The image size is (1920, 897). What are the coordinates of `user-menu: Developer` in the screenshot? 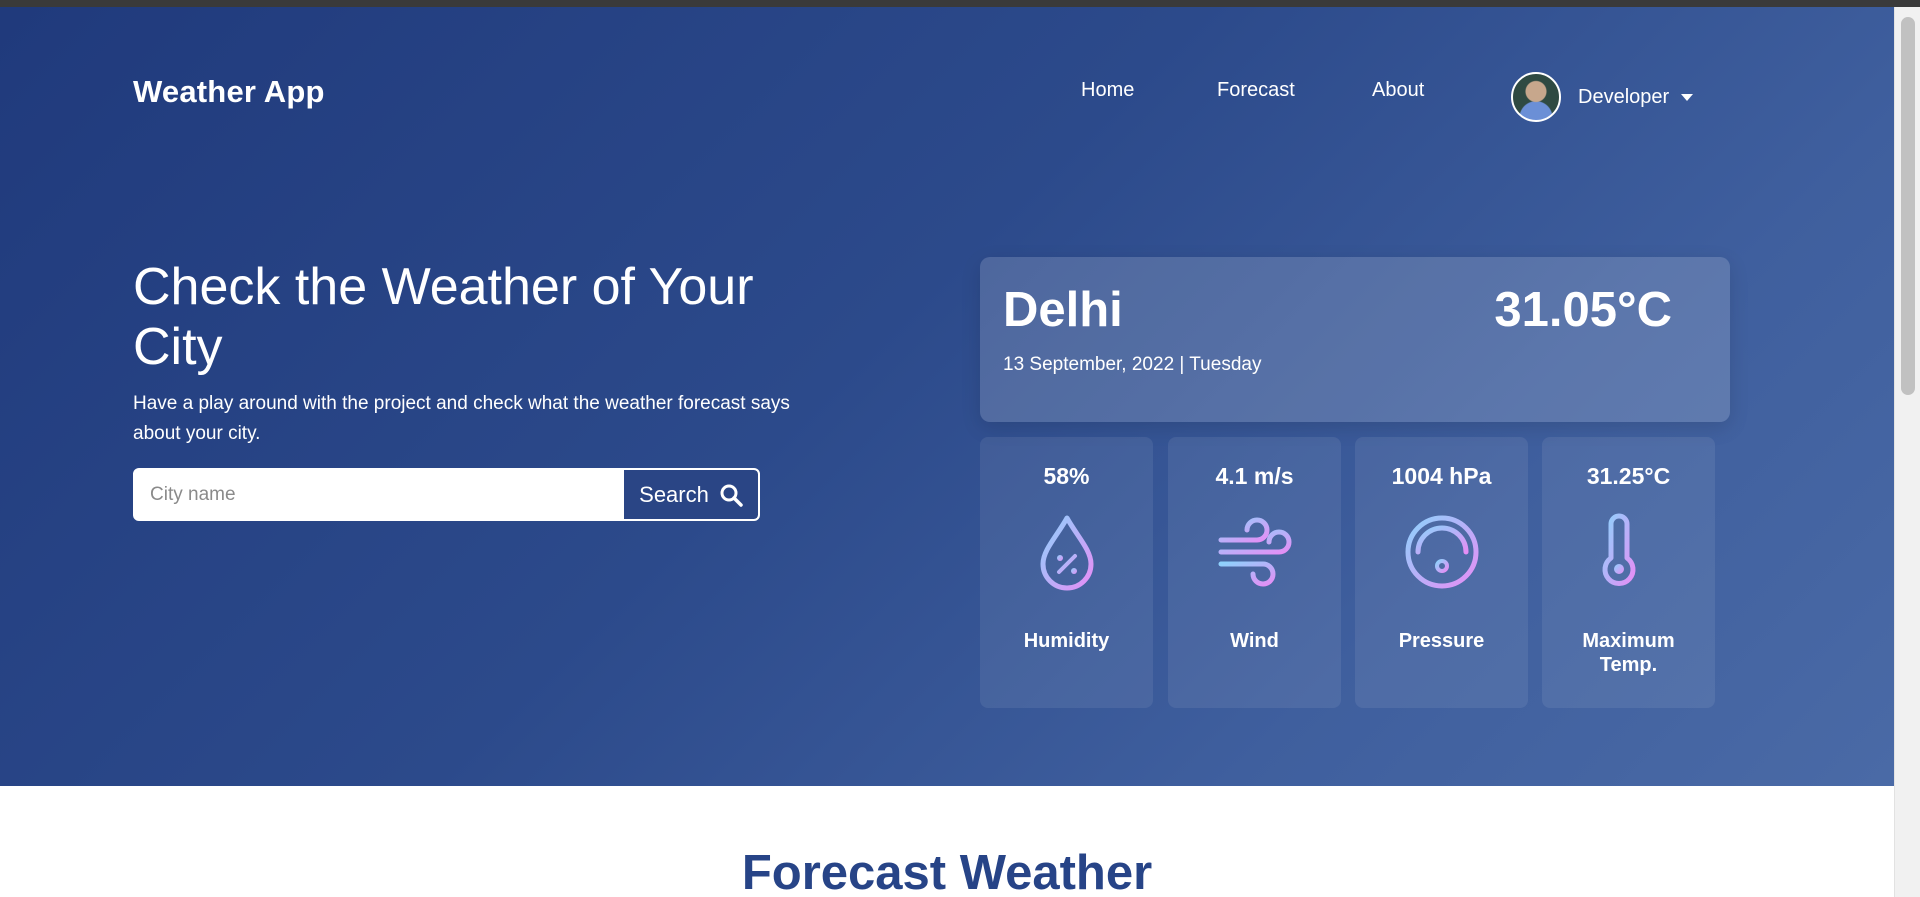 It's located at (1602, 97).